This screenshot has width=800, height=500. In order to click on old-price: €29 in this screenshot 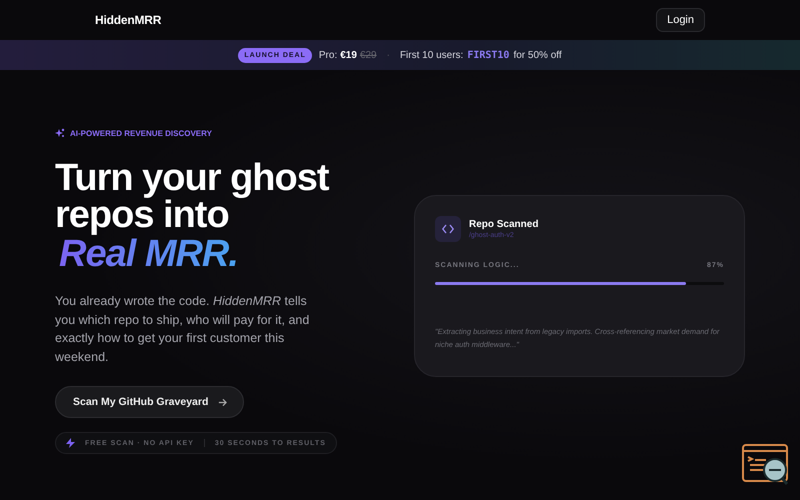, I will do `click(368, 55)`.